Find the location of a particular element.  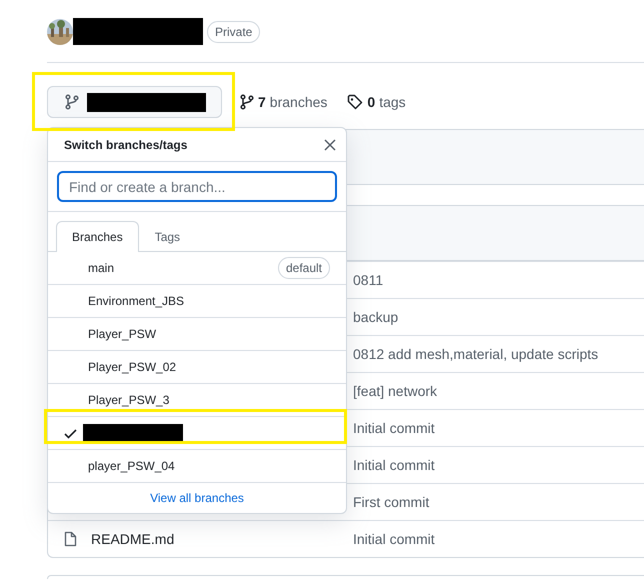

menu-title: Switch branches/tags is located at coordinates (126, 145).